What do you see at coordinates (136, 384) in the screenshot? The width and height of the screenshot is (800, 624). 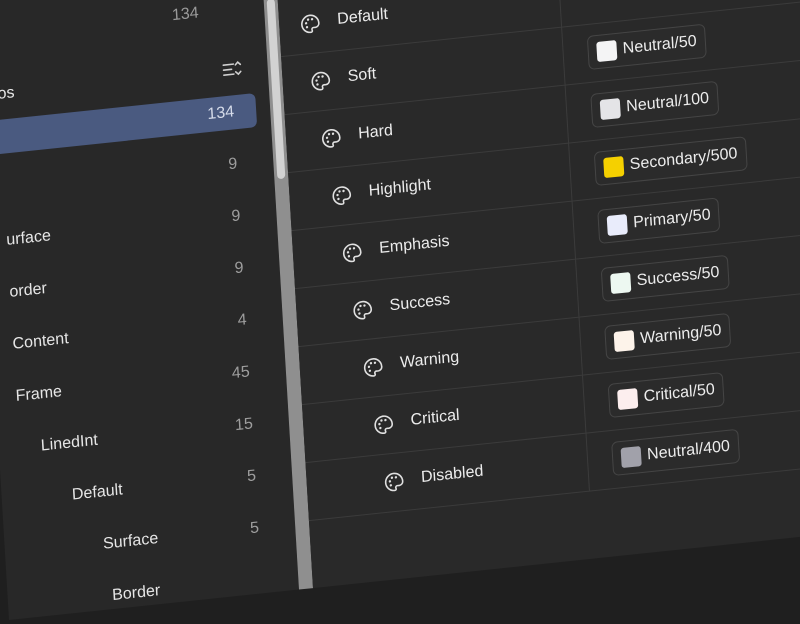 I see `sidebar-group-item: Frame 45` at bounding box center [136, 384].